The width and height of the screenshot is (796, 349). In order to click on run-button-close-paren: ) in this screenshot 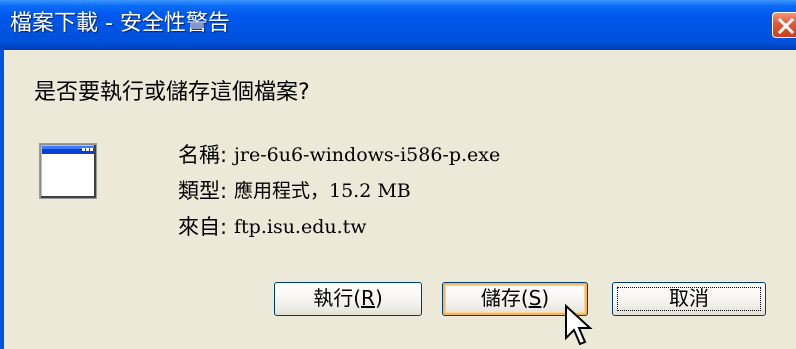, I will do `click(378, 298)`.